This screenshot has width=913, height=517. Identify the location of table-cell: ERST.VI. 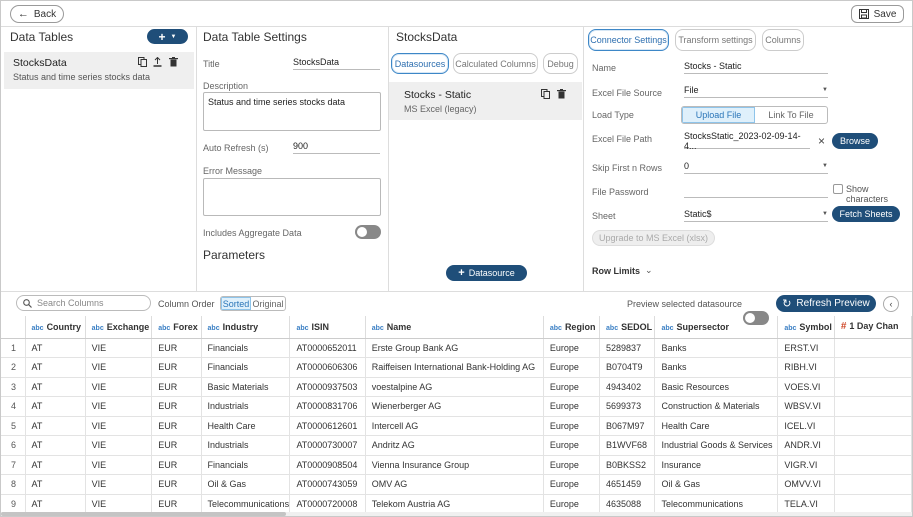
(806, 348).